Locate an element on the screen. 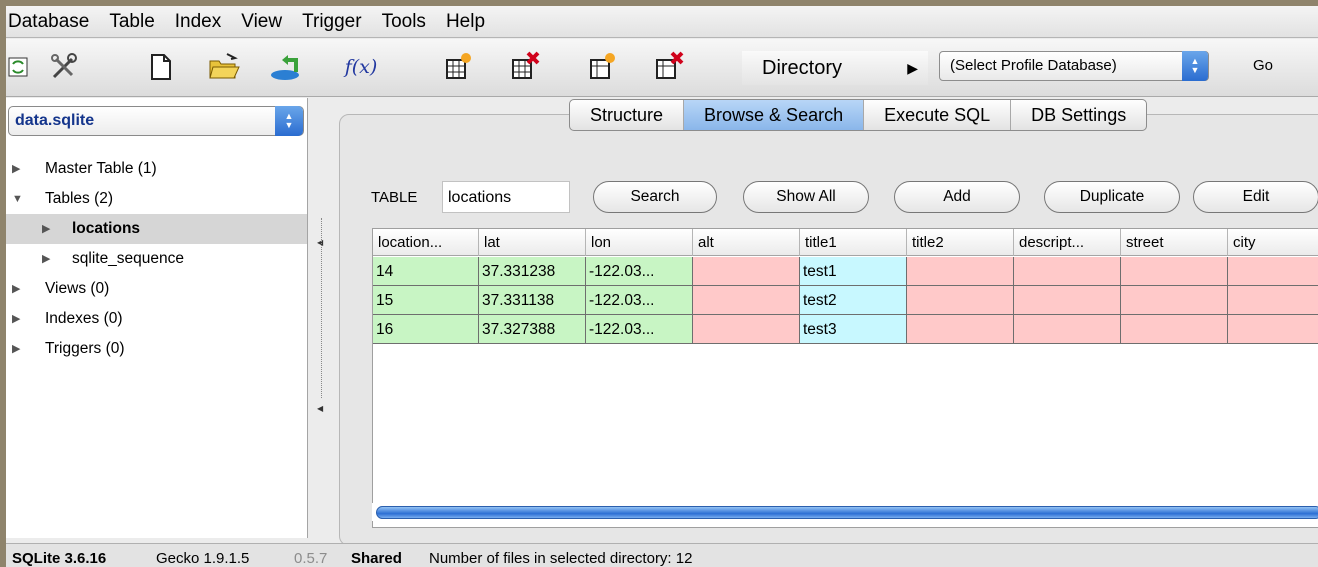  tab-execute-sql: Execute SQL is located at coordinates (938, 115).